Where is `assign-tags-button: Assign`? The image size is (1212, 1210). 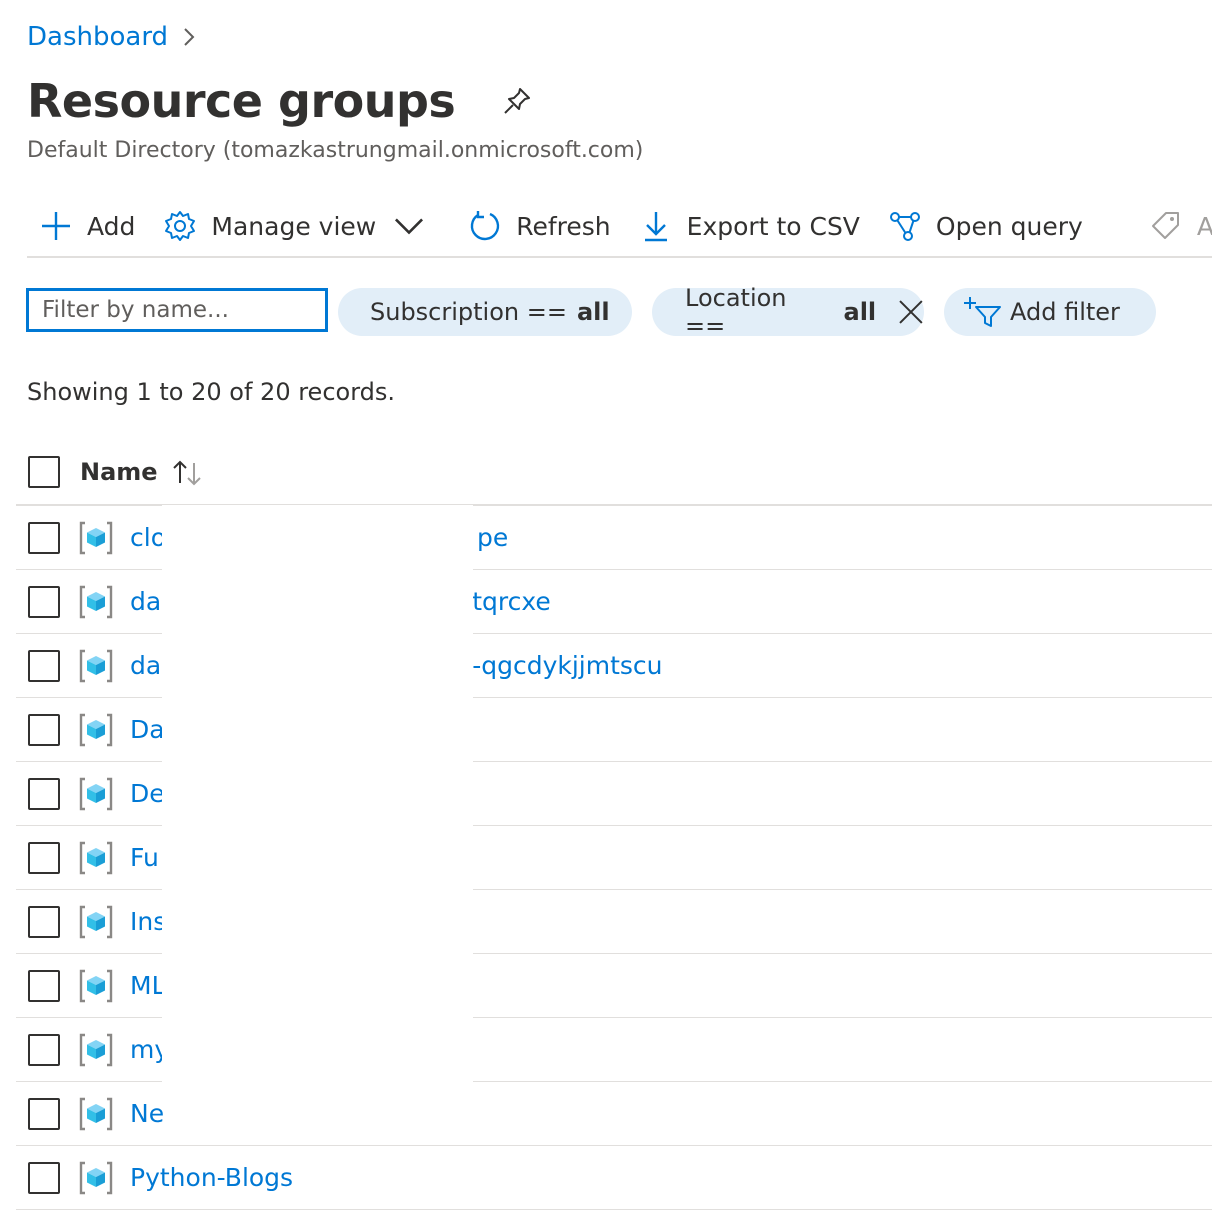
assign-tags-button: Assign is located at coordinates (1173, 226).